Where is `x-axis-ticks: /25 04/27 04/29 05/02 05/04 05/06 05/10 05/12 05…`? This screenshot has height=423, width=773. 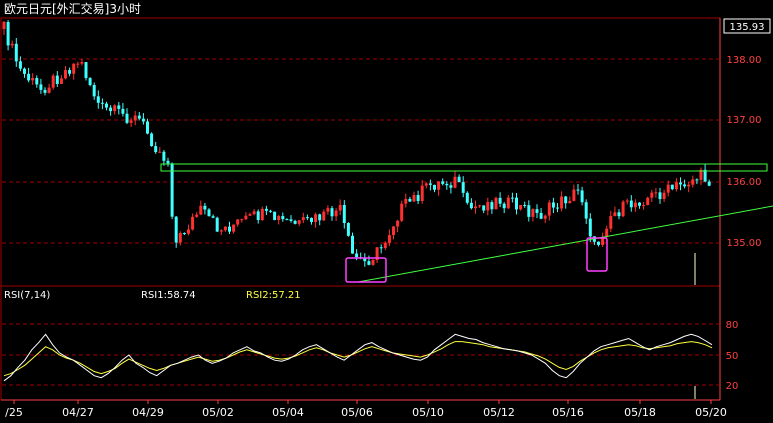 x-axis-ticks: /25 04/27 04/29 05/02 05/04 05/06 05/10 05/12 05… is located at coordinates (366, 409).